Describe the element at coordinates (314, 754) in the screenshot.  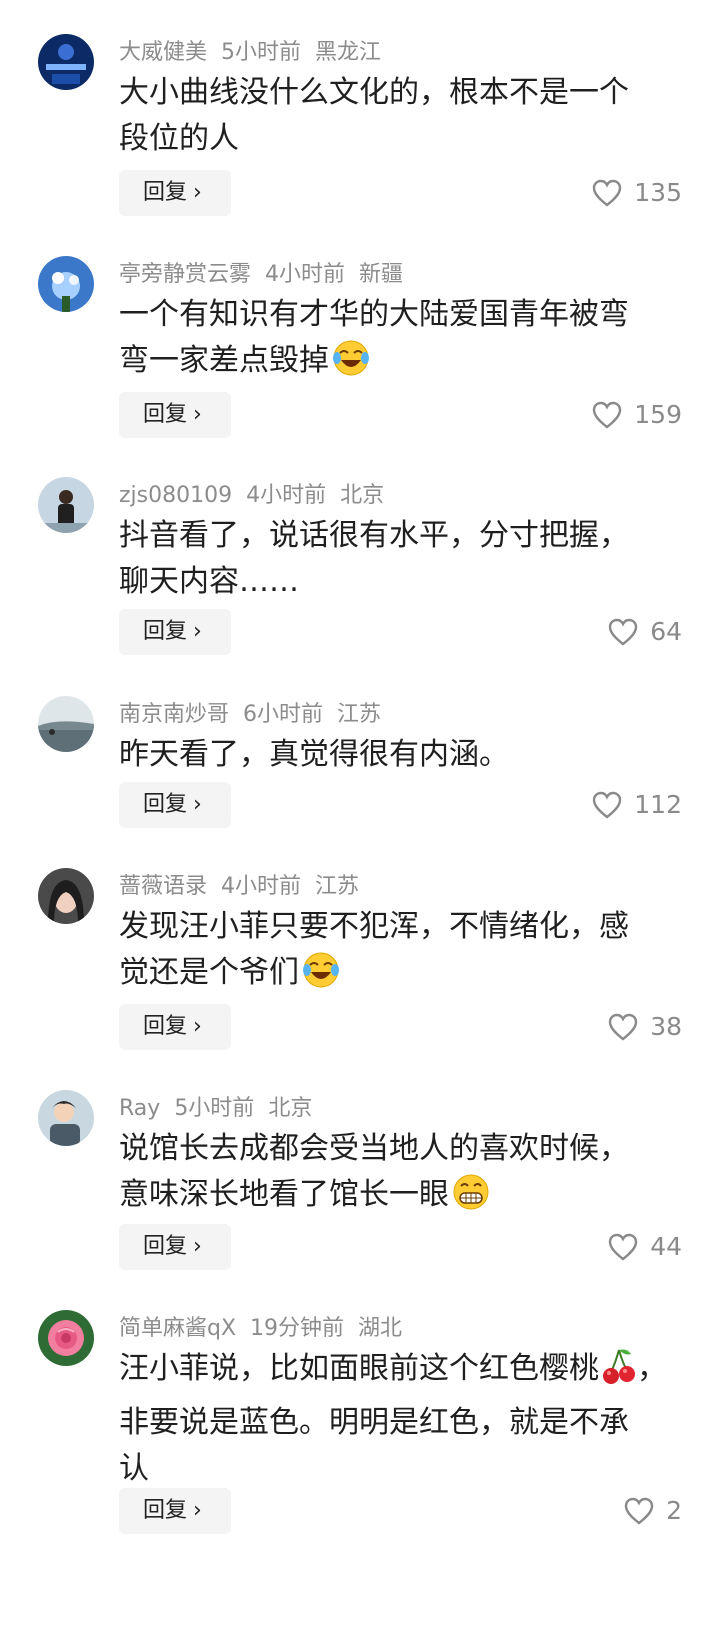
I see `comment-line: 昨天看了，真觉得很有内涵。` at that location.